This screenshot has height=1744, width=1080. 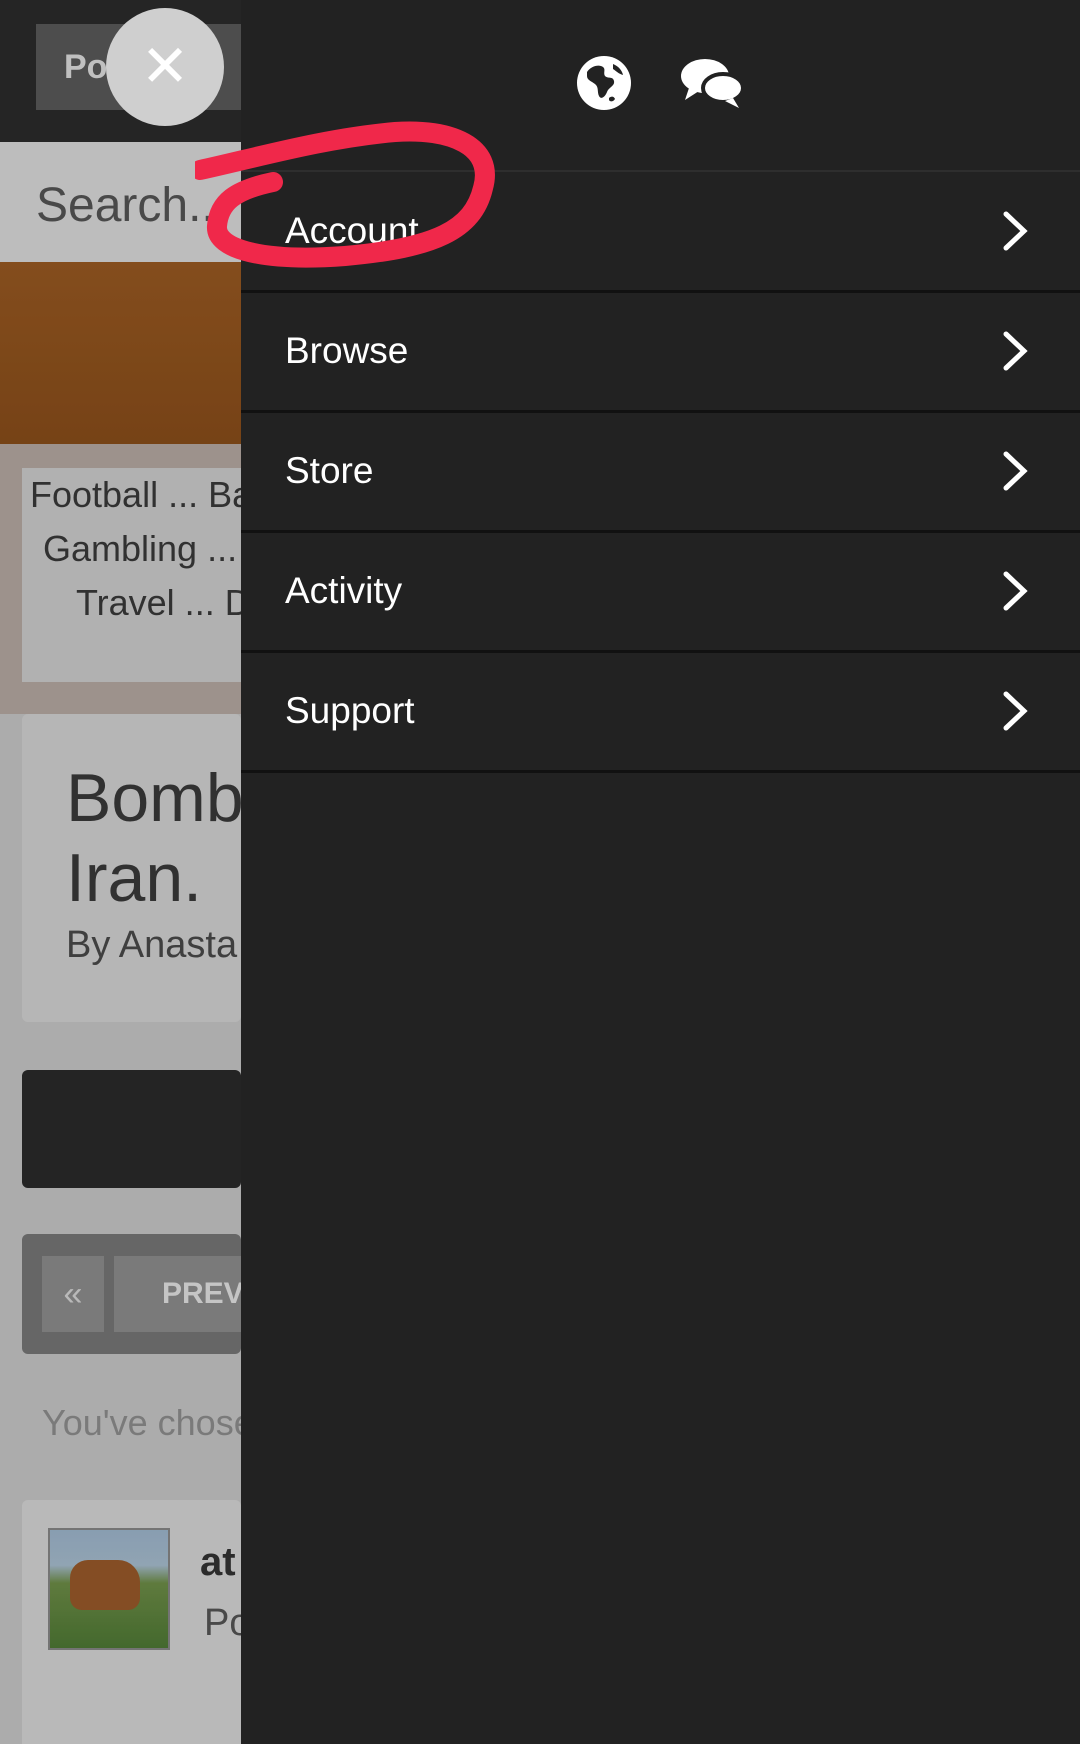 I want to click on menu-item-activity: Activity, so click(x=660, y=592).